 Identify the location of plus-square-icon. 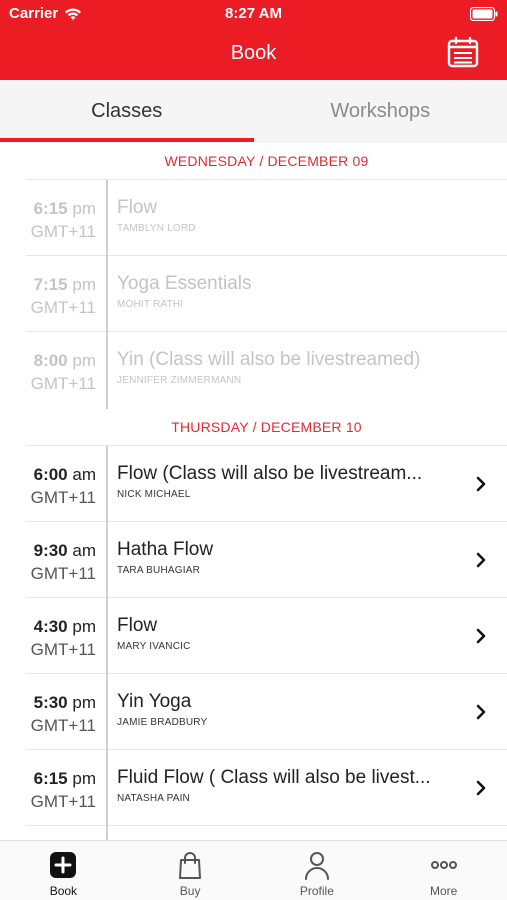
(63, 865).